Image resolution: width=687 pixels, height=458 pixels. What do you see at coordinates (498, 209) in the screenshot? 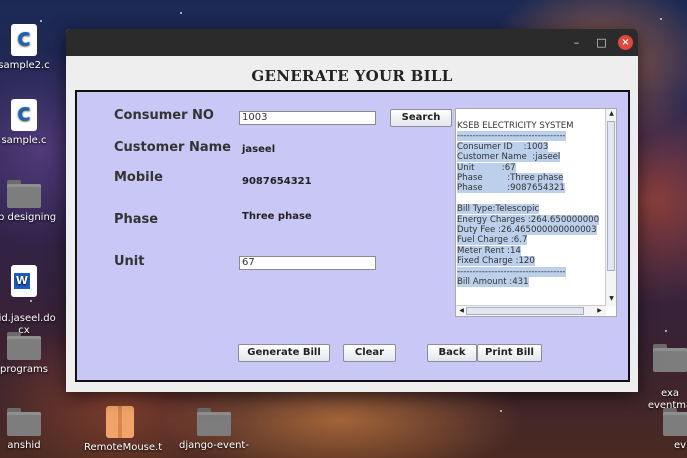
I see `receipt-line: Bill Type:Telescopic` at bounding box center [498, 209].